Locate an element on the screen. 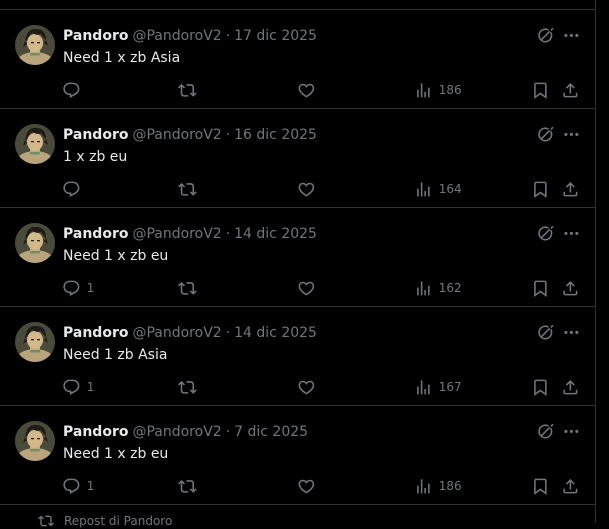 The width and height of the screenshot is (609, 529). views-button: 164 is located at coordinates (438, 189).